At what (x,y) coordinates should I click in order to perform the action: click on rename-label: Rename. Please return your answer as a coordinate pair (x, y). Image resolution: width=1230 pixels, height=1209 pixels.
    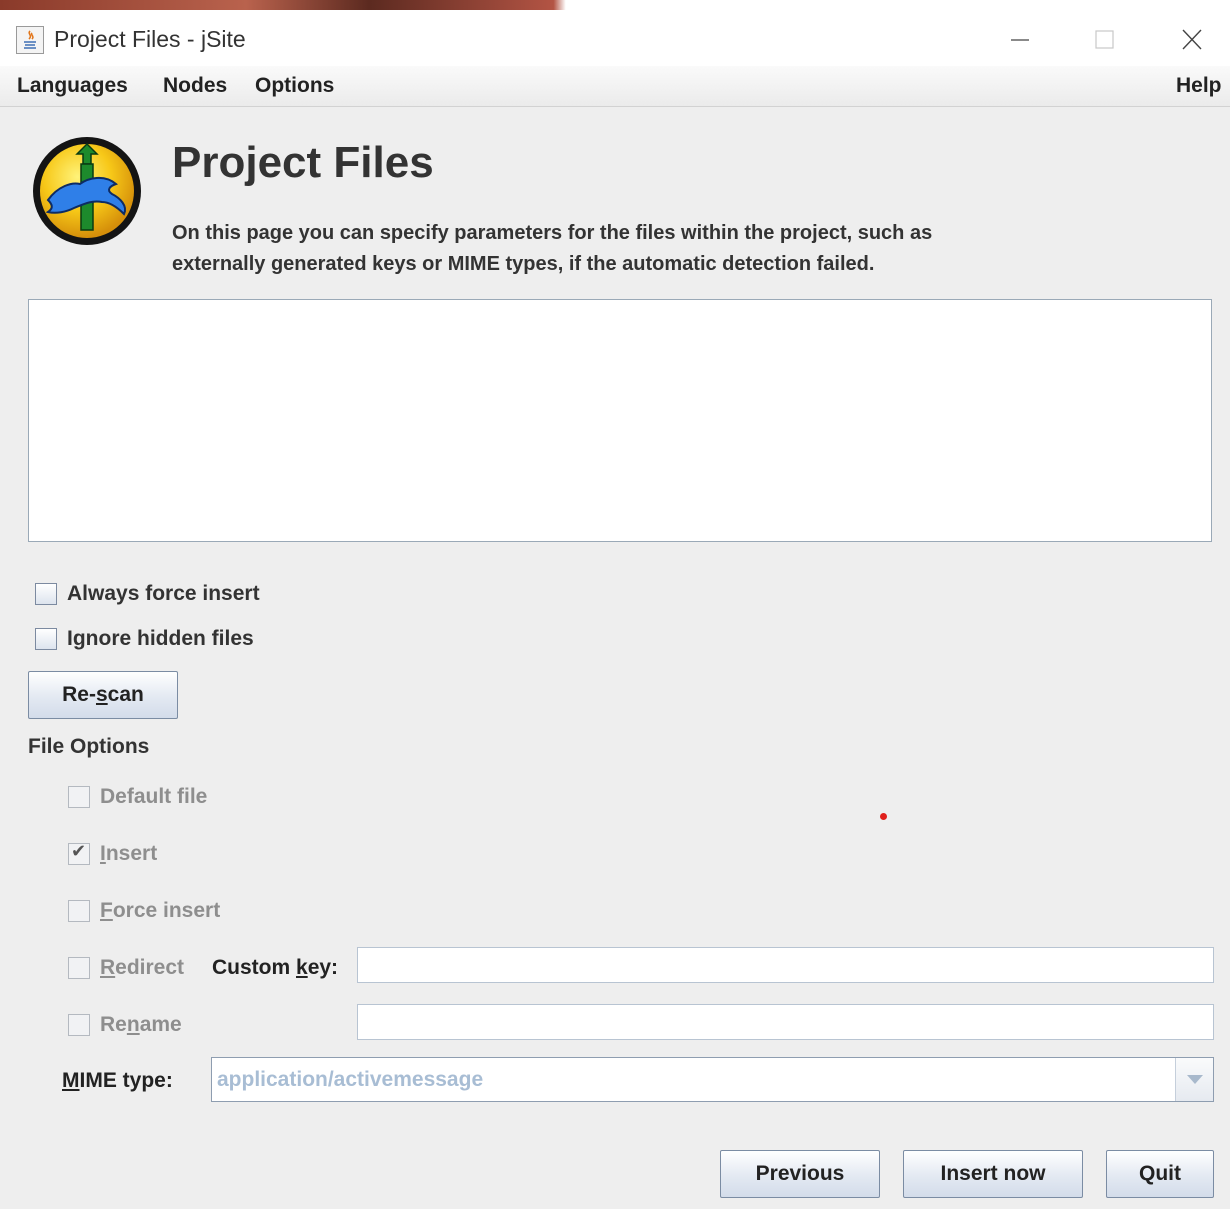
    Looking at the image, I should click on (141, 1025).